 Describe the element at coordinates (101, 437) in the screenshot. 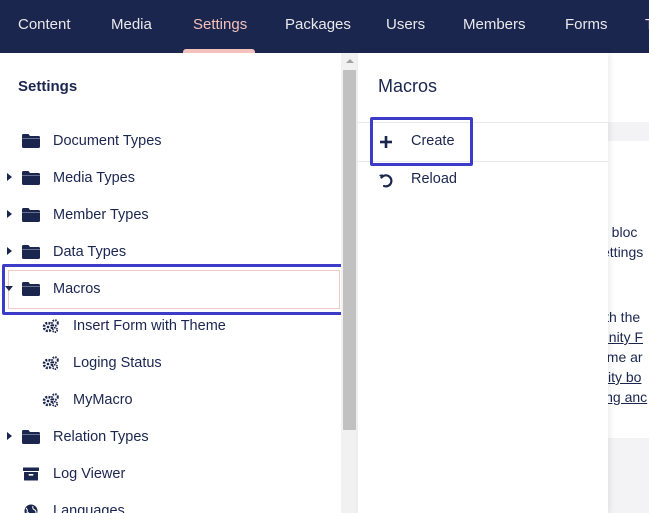

I see `tree-item-label: Relation Types` at that location.